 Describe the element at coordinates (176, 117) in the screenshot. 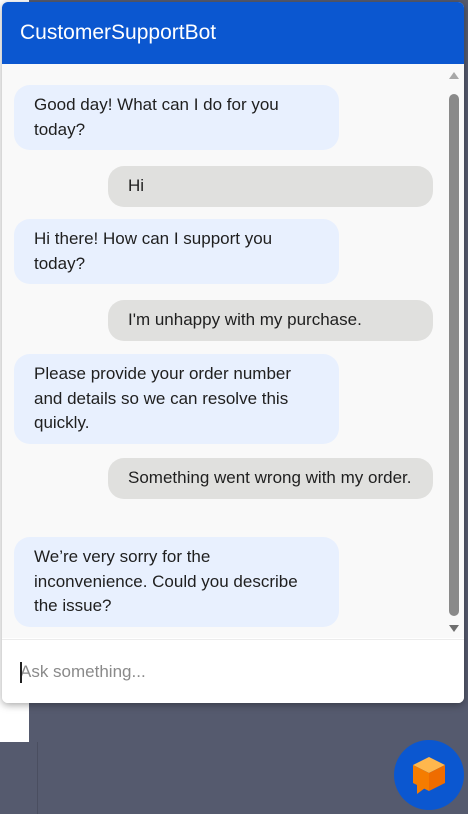

I see `bot-message: Good day! What can I do for you today?` at that location.